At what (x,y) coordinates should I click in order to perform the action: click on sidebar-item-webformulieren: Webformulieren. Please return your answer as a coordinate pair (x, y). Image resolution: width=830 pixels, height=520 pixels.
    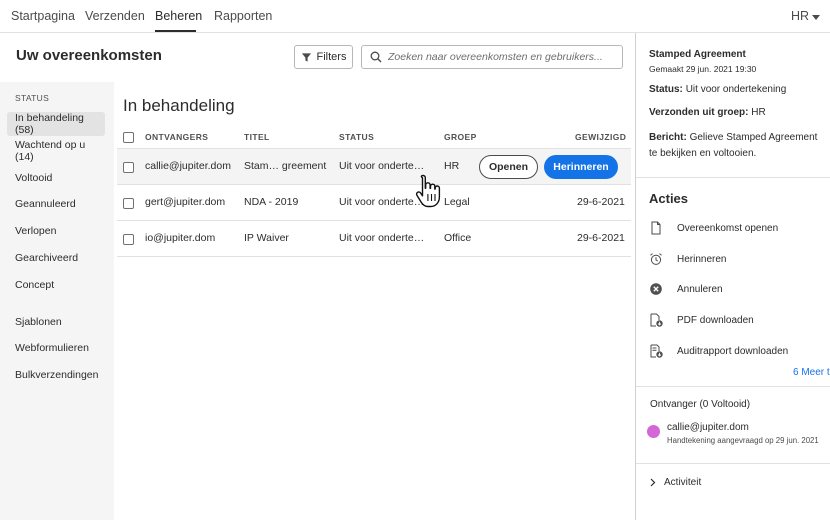
    Looking at the image, I should click on (56, 348).